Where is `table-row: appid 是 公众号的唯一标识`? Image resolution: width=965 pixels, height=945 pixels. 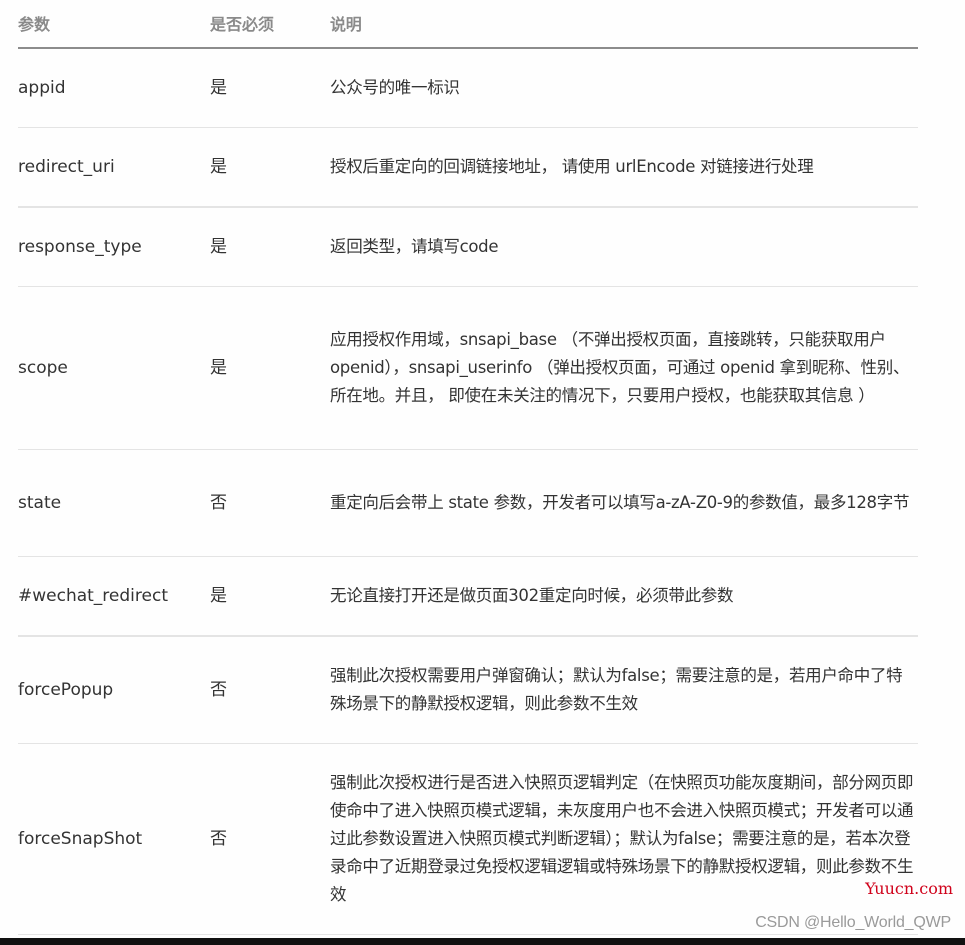 table-row: appid 是 公众号的唯一标识 is located at coordinates (468, 88).